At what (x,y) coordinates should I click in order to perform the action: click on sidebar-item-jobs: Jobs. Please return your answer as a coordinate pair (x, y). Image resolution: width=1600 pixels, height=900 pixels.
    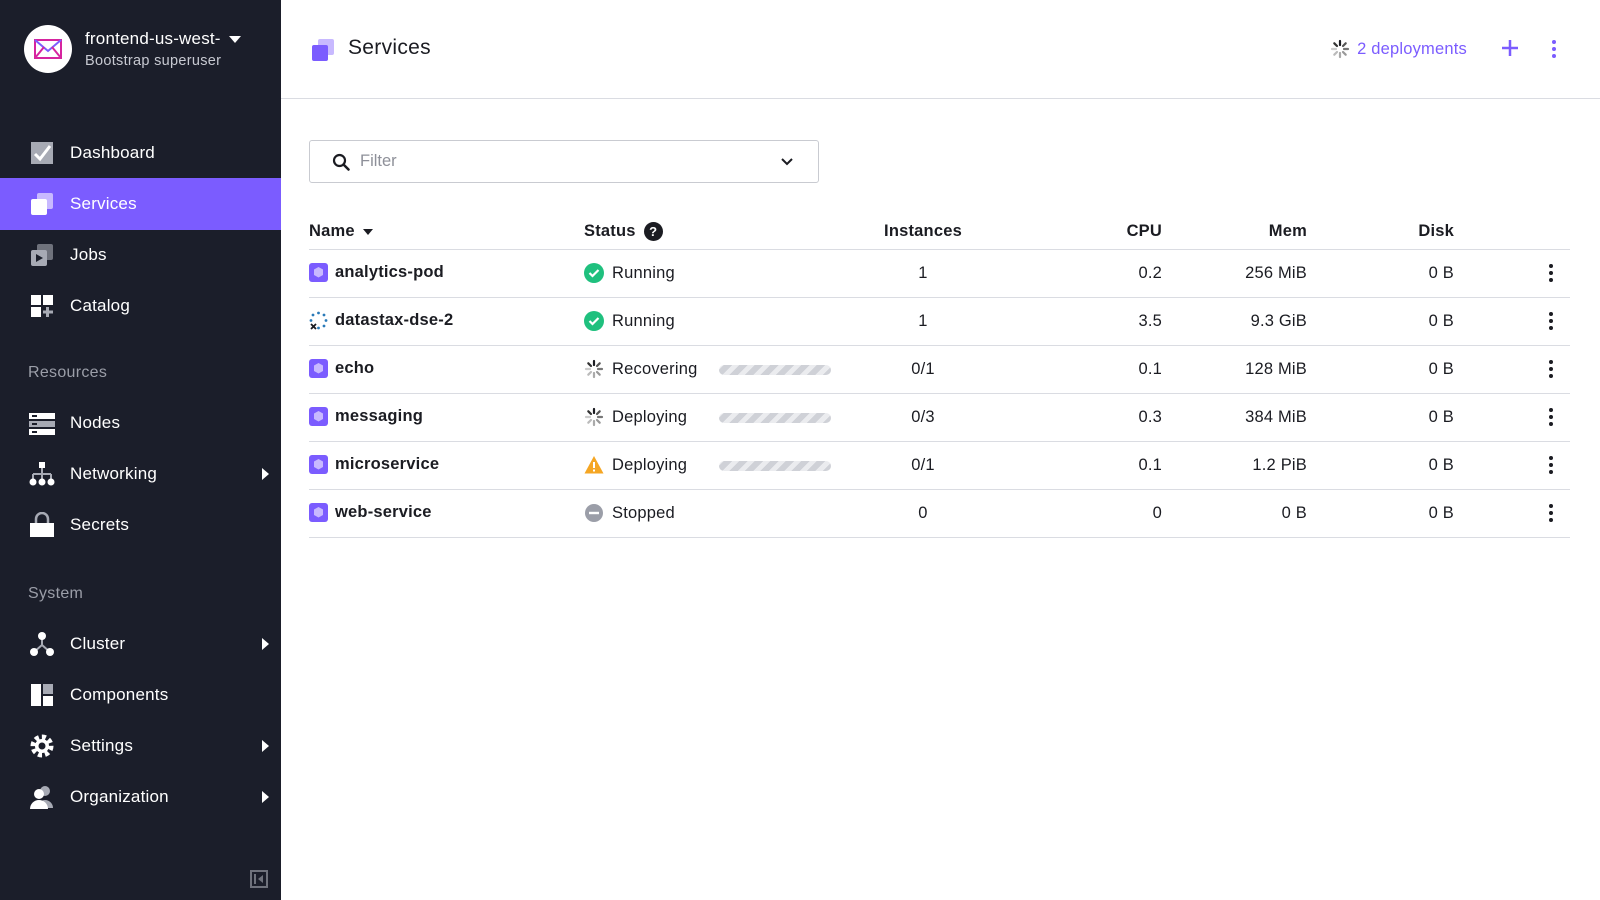
    Looking at the image, I should click on (140, 255).